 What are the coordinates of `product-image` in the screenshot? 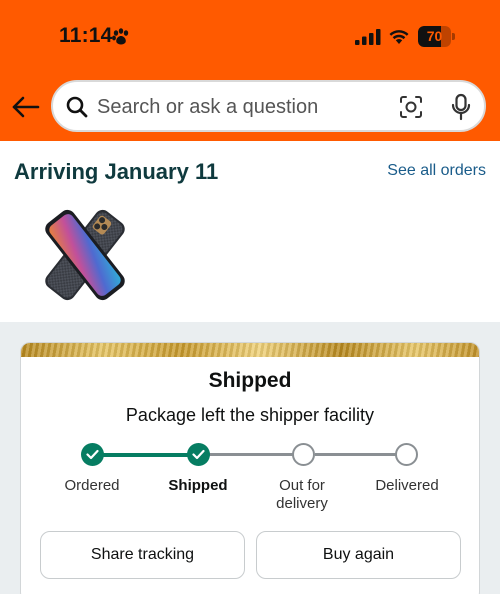 It's located at (85, 255).